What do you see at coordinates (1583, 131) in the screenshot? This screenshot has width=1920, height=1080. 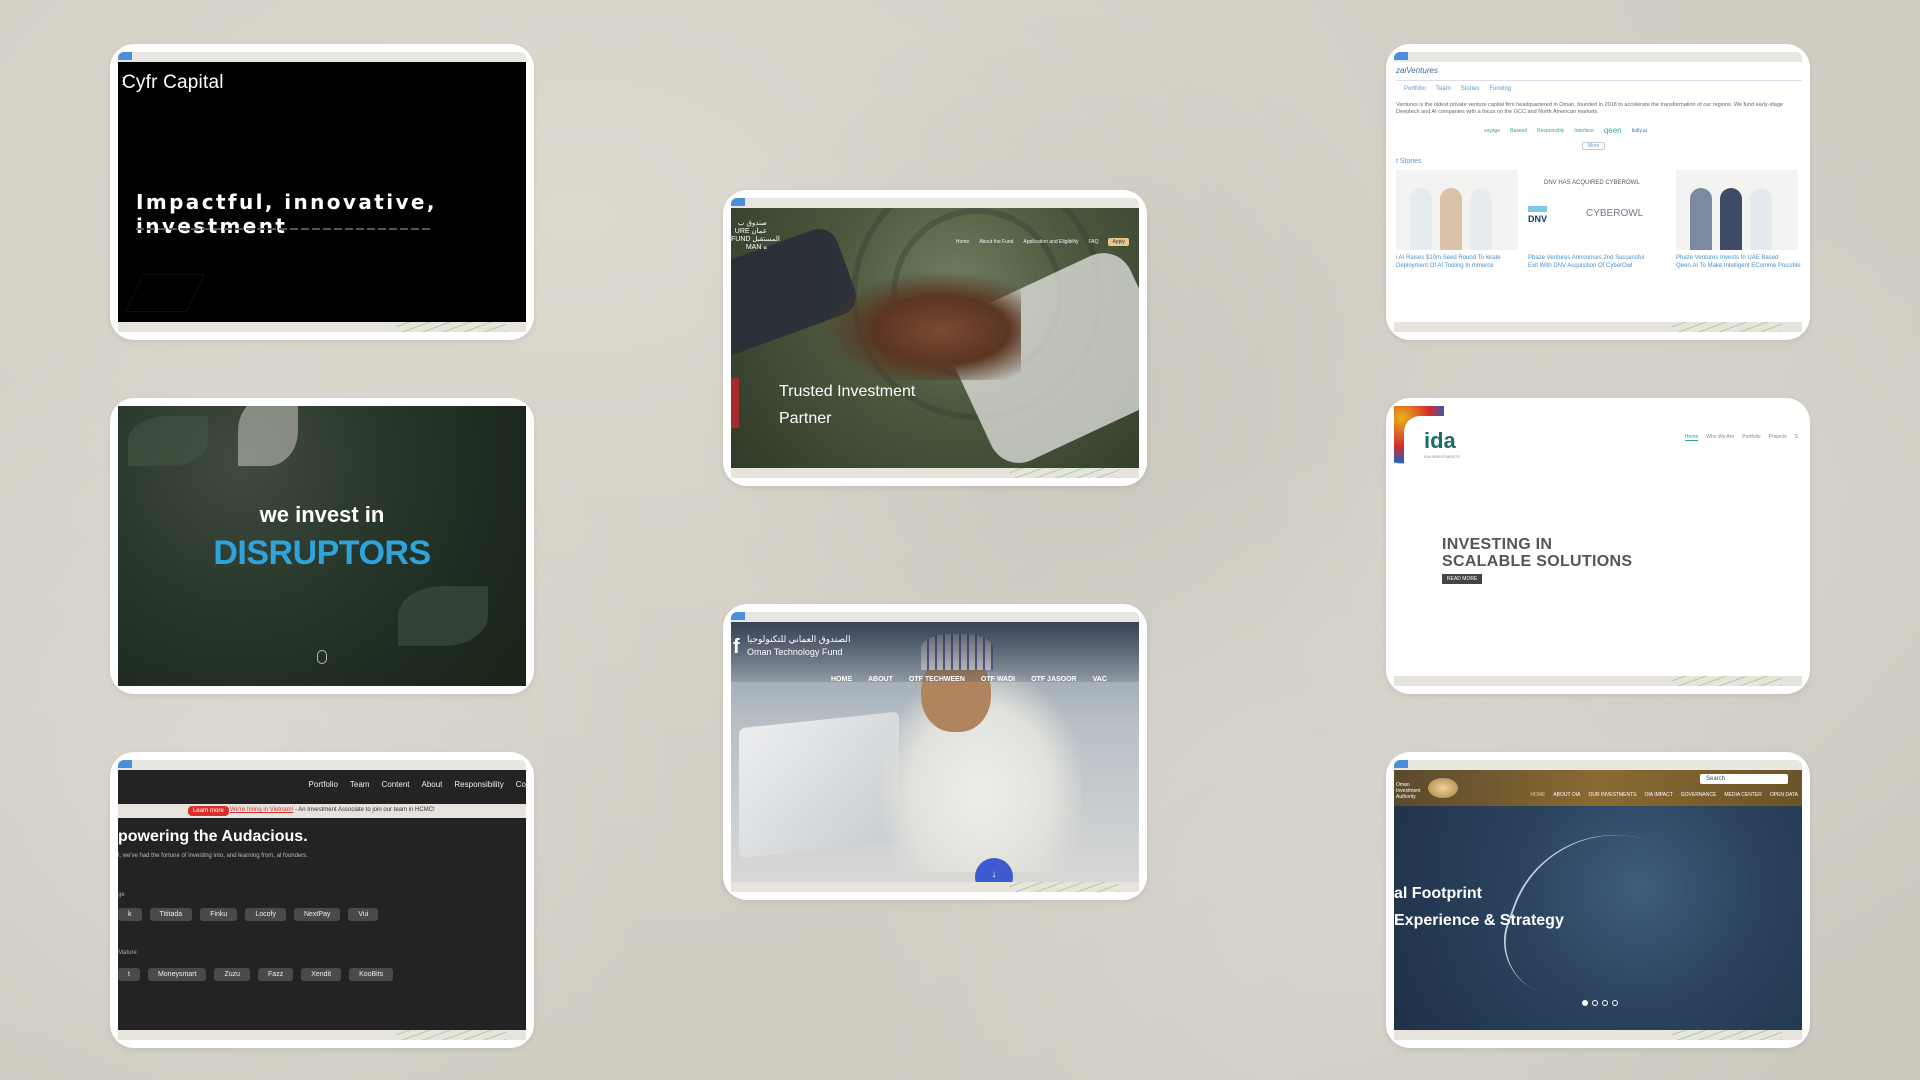 I see `portfolio-logo: Interface` at bounding box center [1583, 131].